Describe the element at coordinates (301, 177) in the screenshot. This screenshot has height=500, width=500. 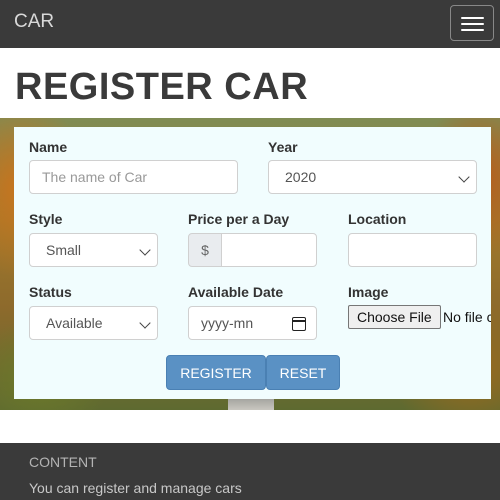
I see `year-value: 2020` at that location.